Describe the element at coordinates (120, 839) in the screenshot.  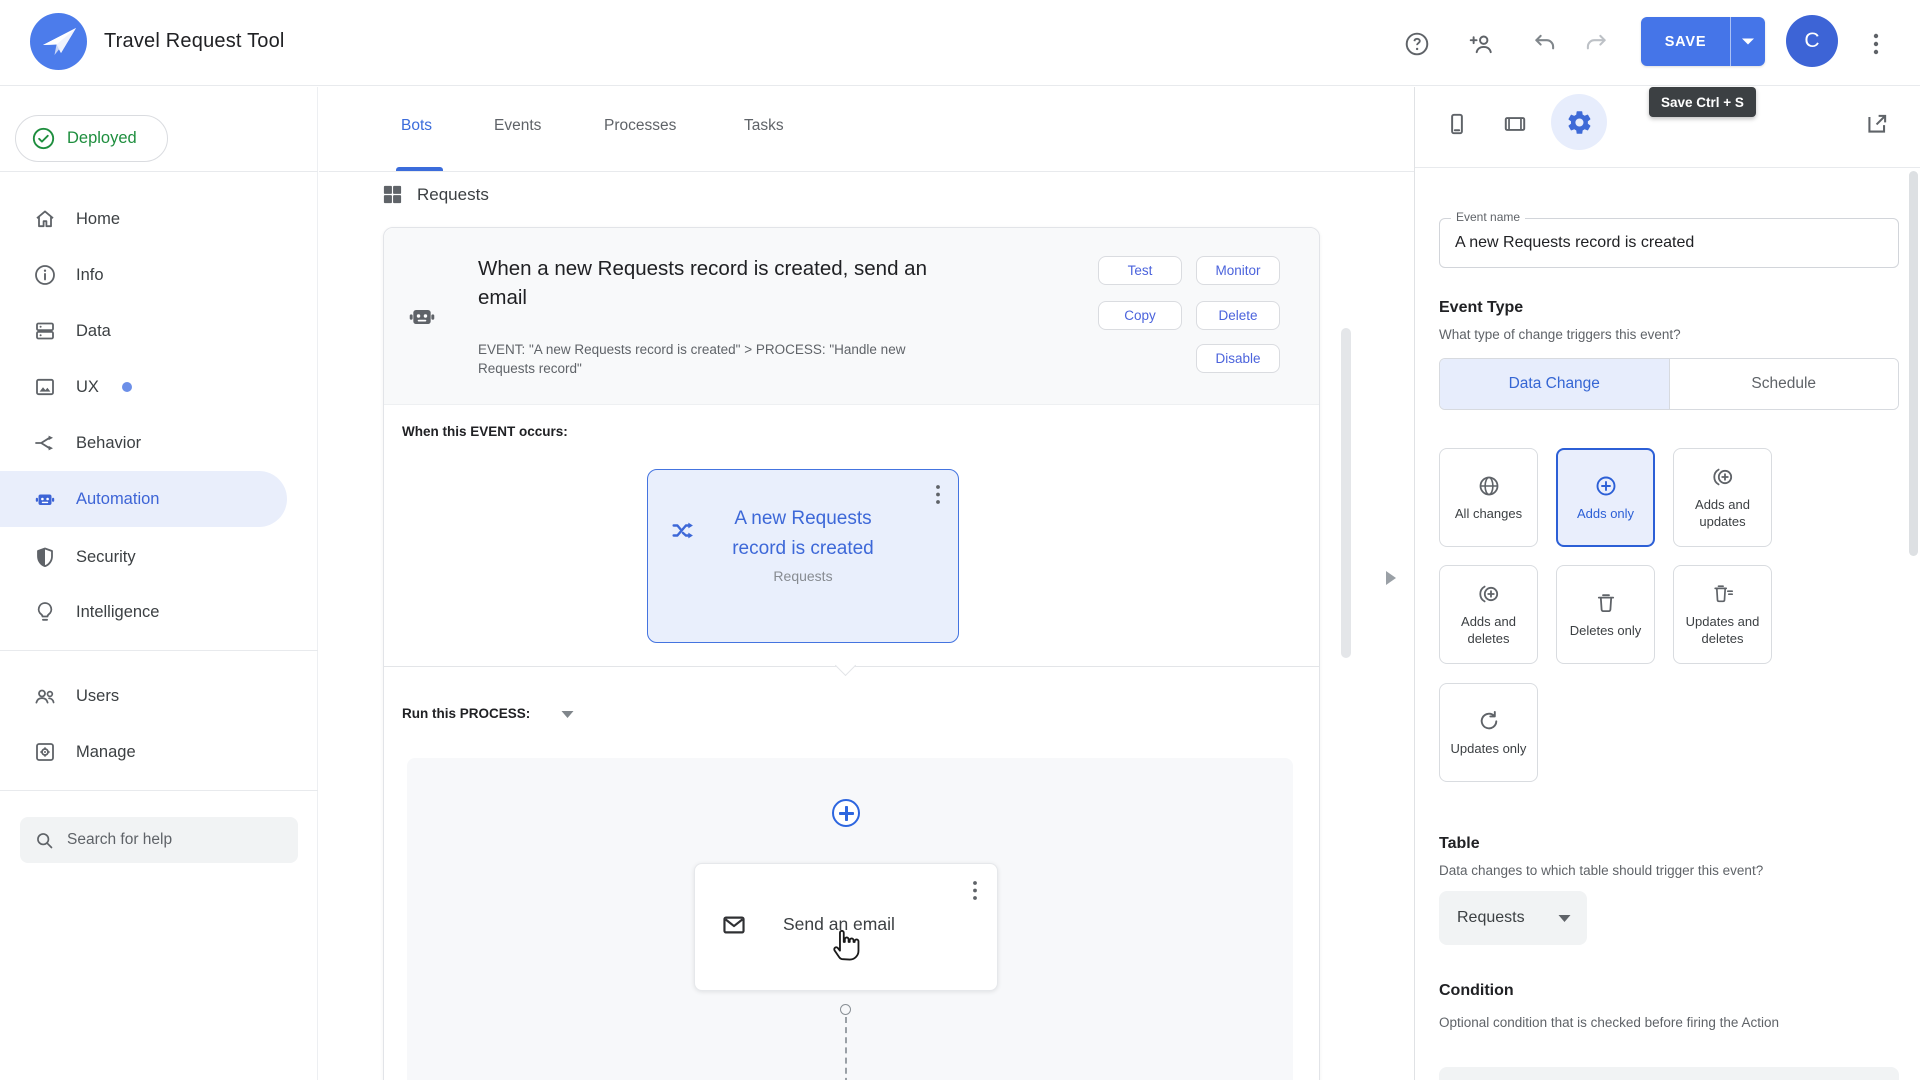
I see `help-search-placeholder: Search for help` at that location.